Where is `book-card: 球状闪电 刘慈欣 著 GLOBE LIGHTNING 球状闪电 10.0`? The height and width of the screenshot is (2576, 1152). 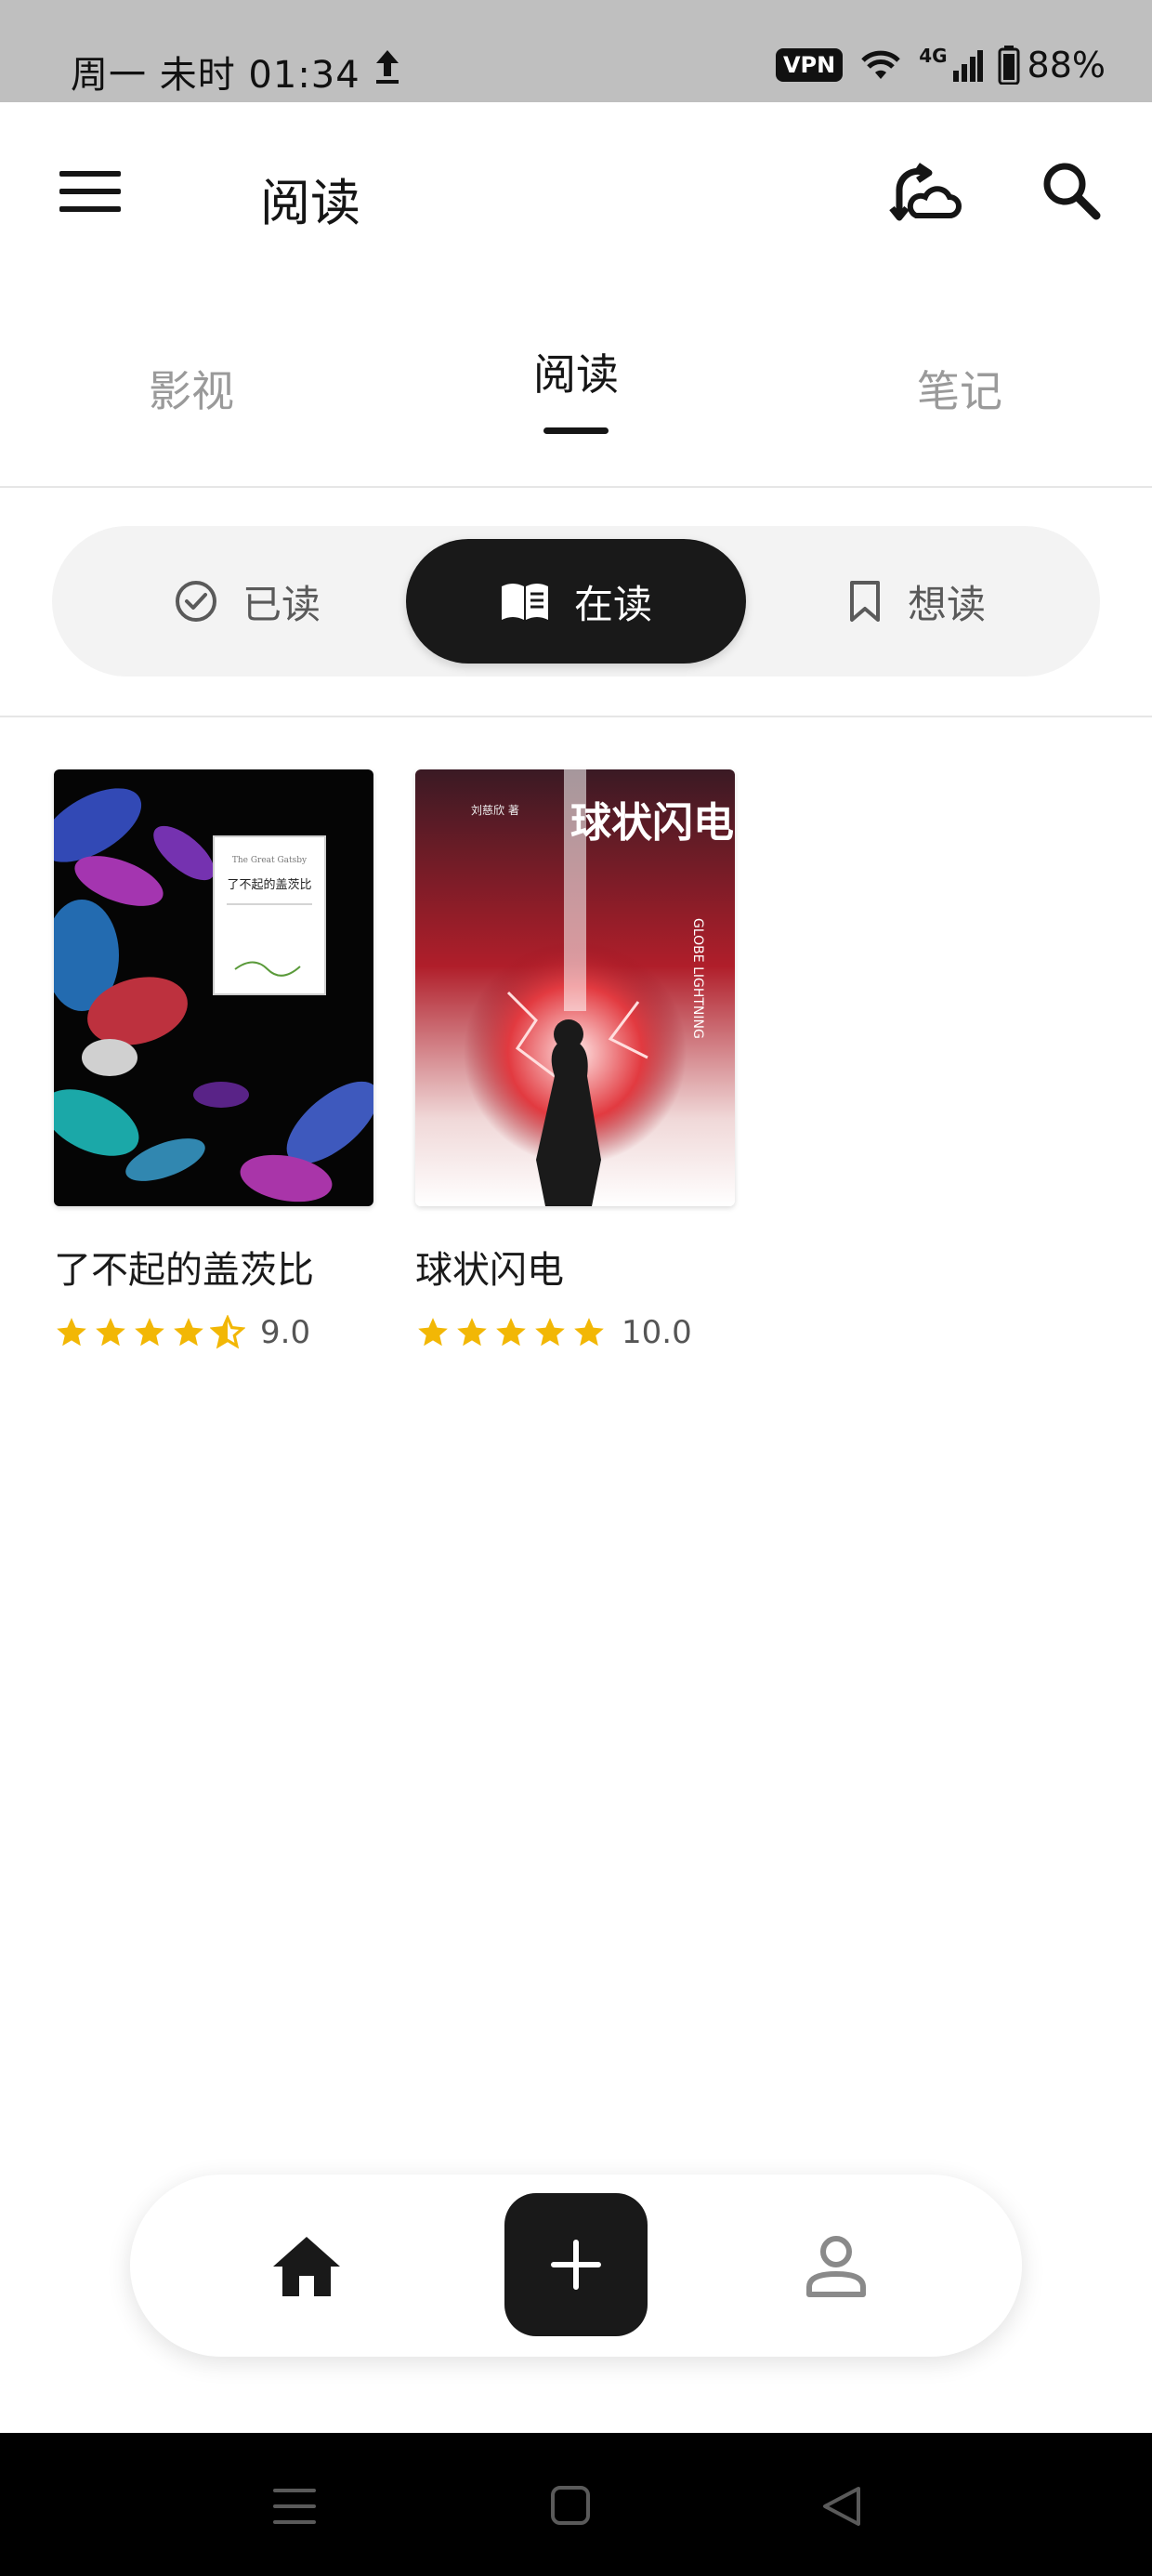 book-card: 球状闪电 刘慈欣 著 GLOBE LIGHTNING 球状闪电 10.0 is located at coordinates (575, 1060).